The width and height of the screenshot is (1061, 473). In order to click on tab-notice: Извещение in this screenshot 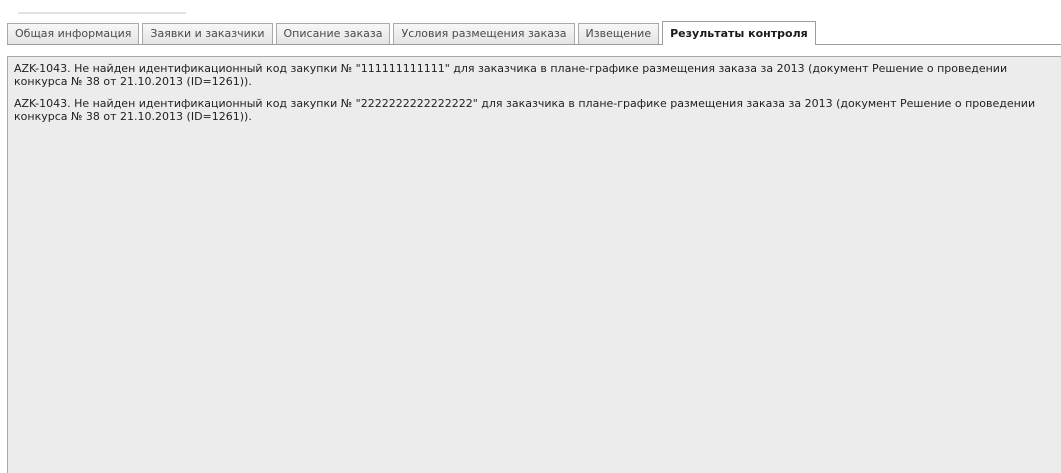, I will do `click(618, 33)`.